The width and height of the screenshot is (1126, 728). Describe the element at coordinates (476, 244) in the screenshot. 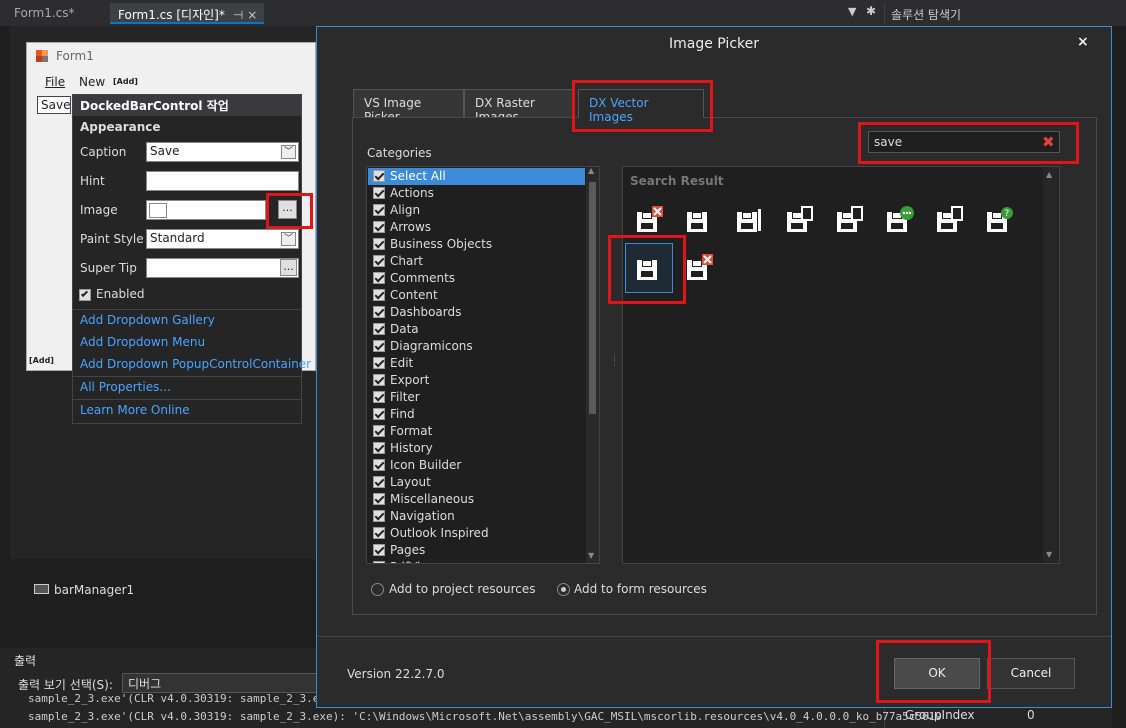

I see `category-item: Business Objects` at that location.